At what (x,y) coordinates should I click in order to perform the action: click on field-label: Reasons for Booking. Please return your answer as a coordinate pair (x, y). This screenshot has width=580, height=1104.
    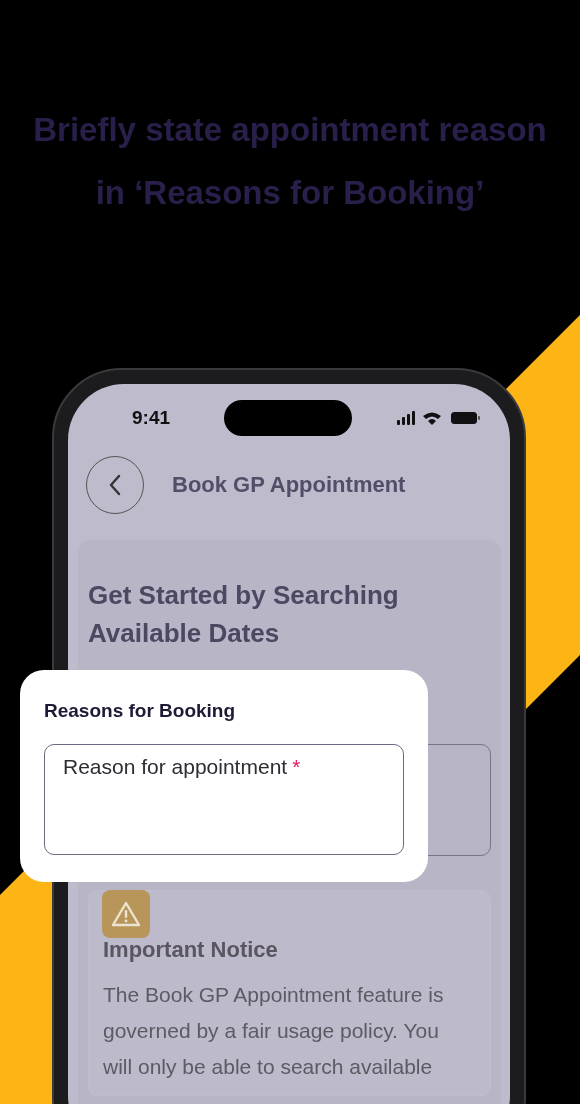
    Looking at the image, I should click on (140, 711).